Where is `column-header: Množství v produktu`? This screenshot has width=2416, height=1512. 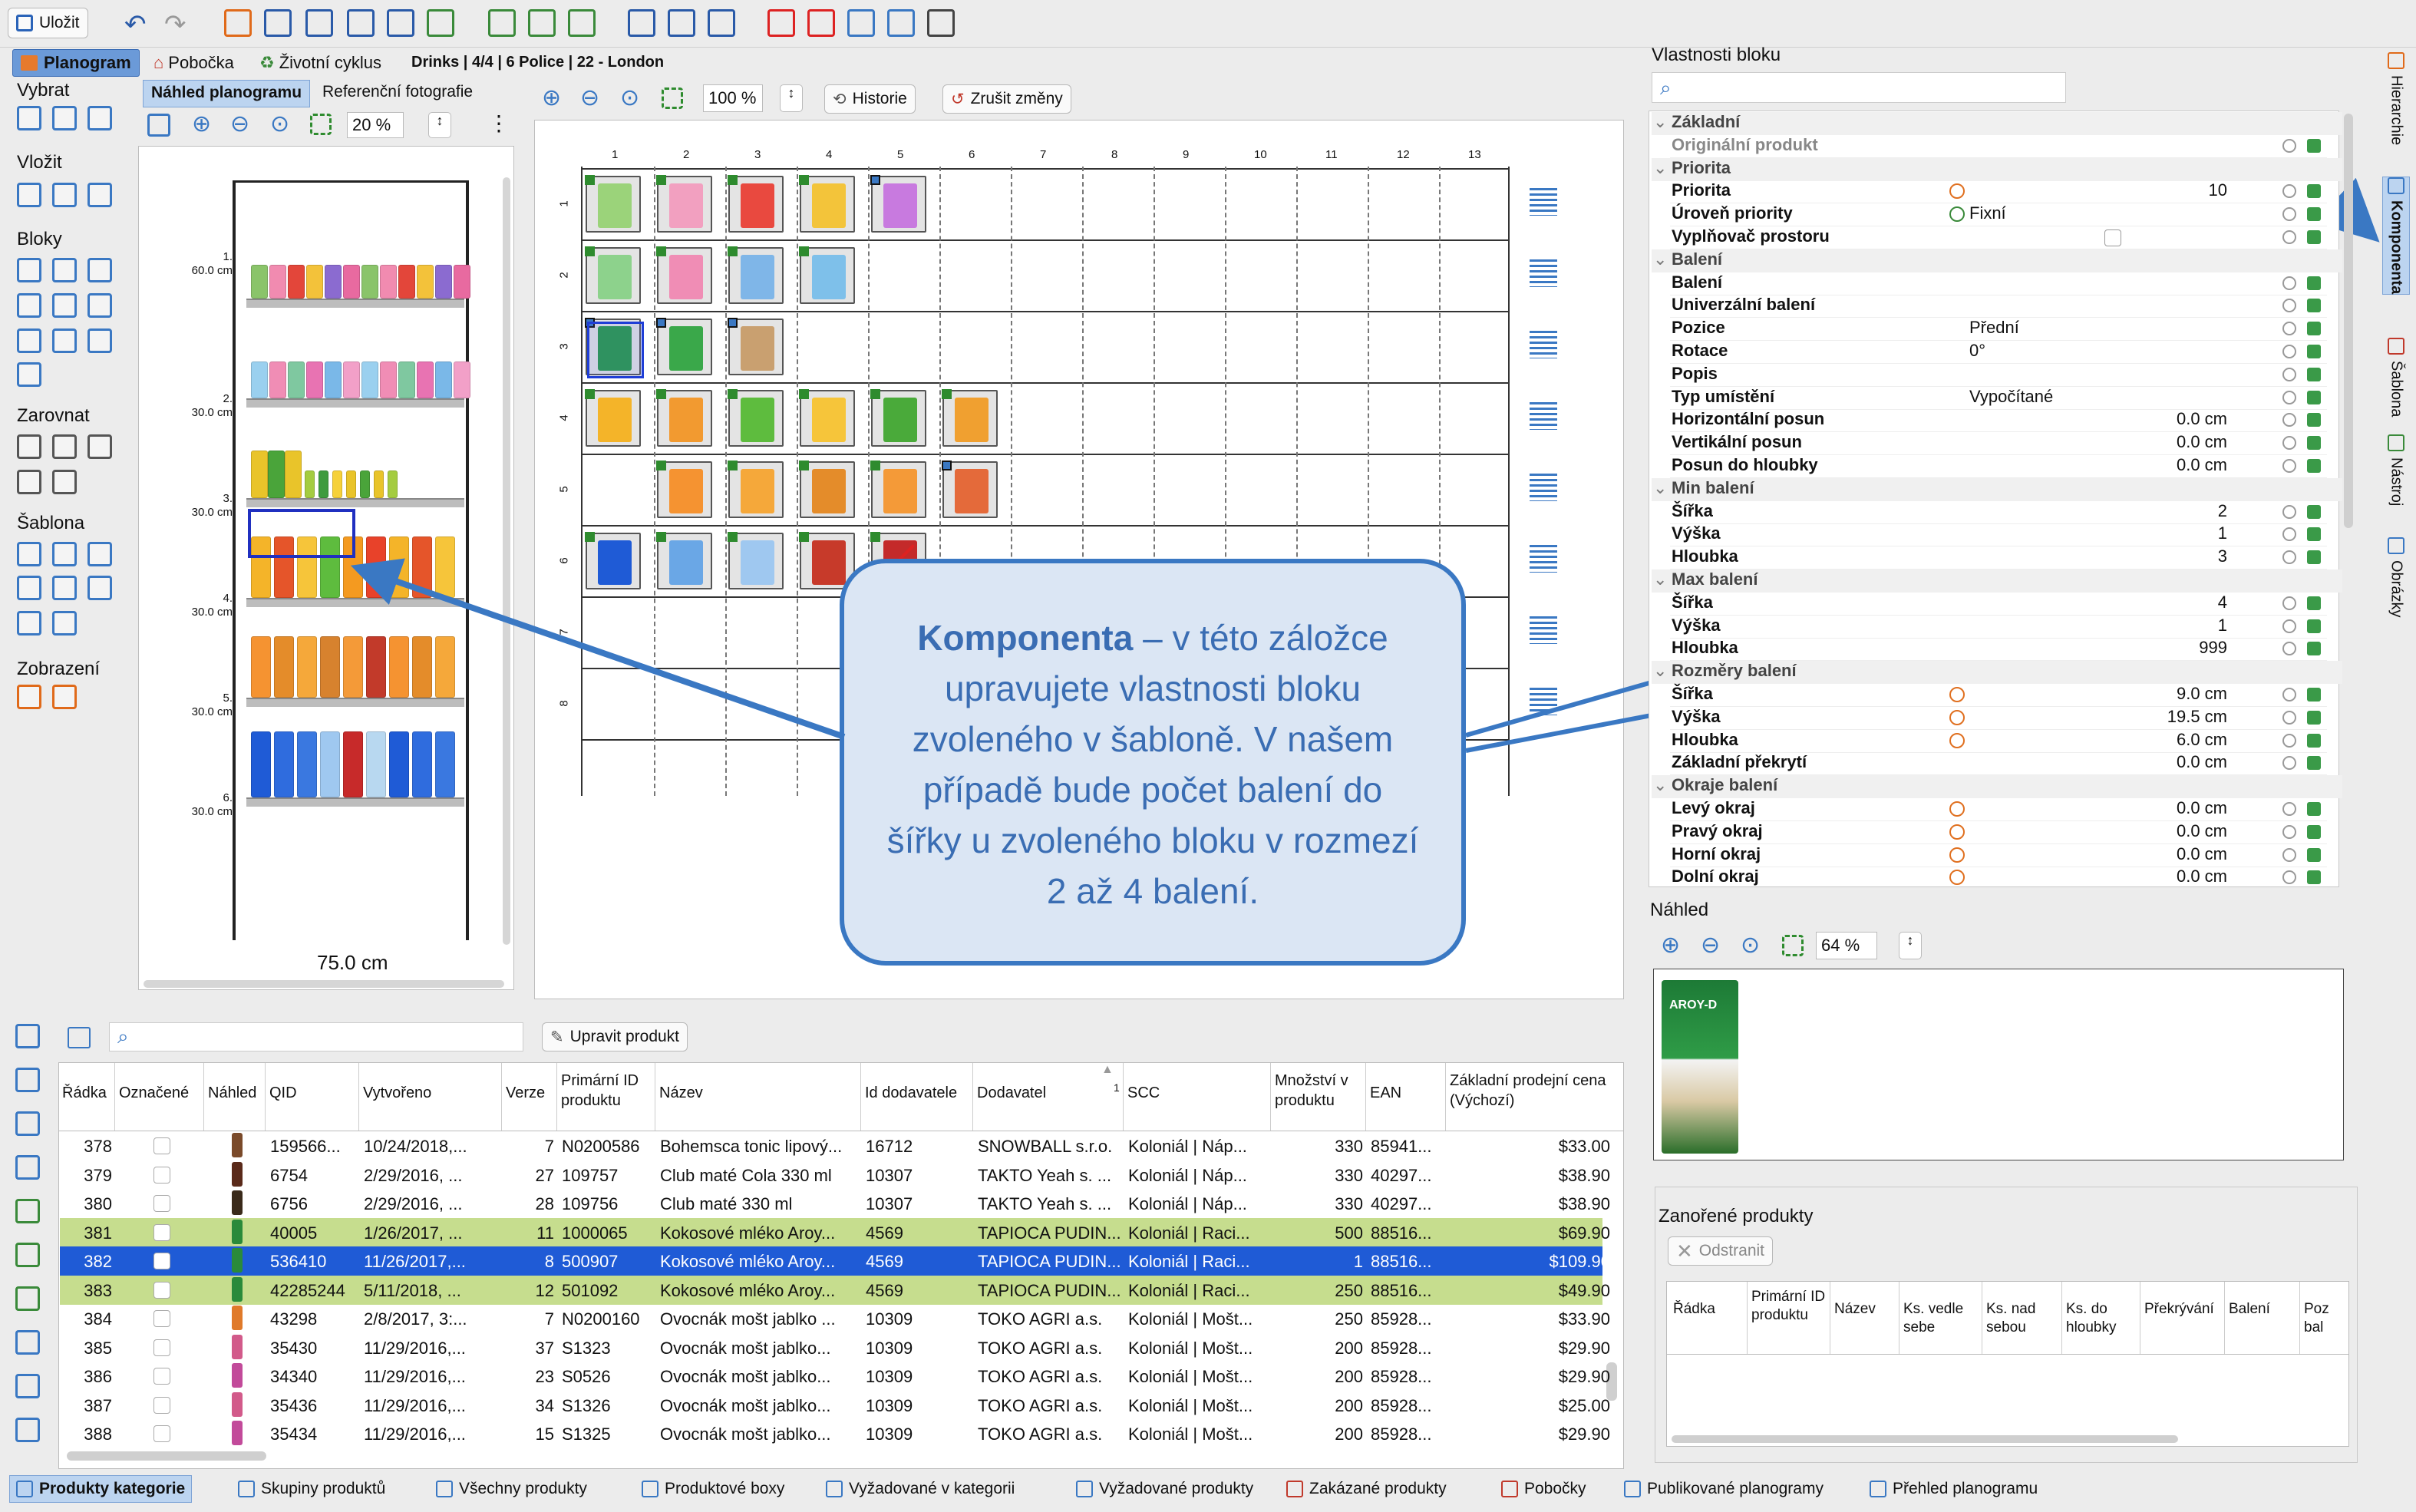
column-header: Množství v produktu is located at coordinates (1319, 1091).